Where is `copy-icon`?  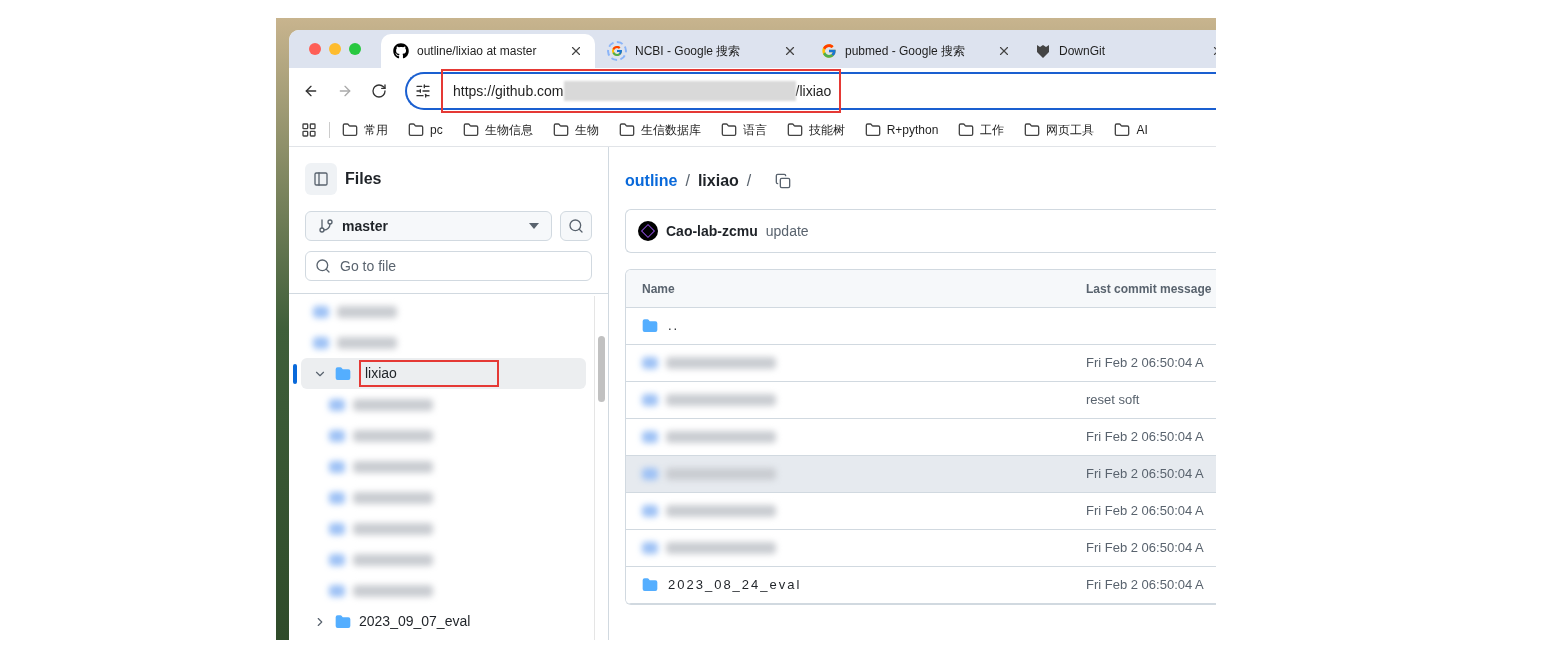
copy-icon is located at coordinates (783, 181).